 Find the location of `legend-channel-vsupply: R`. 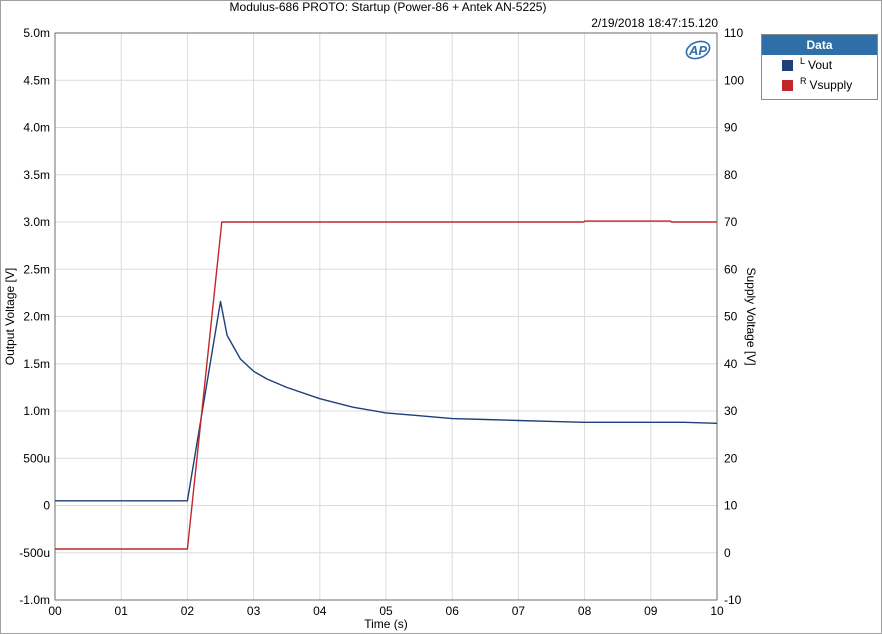

legend-channel-vsupply: R is located at coordinates (803, 81).